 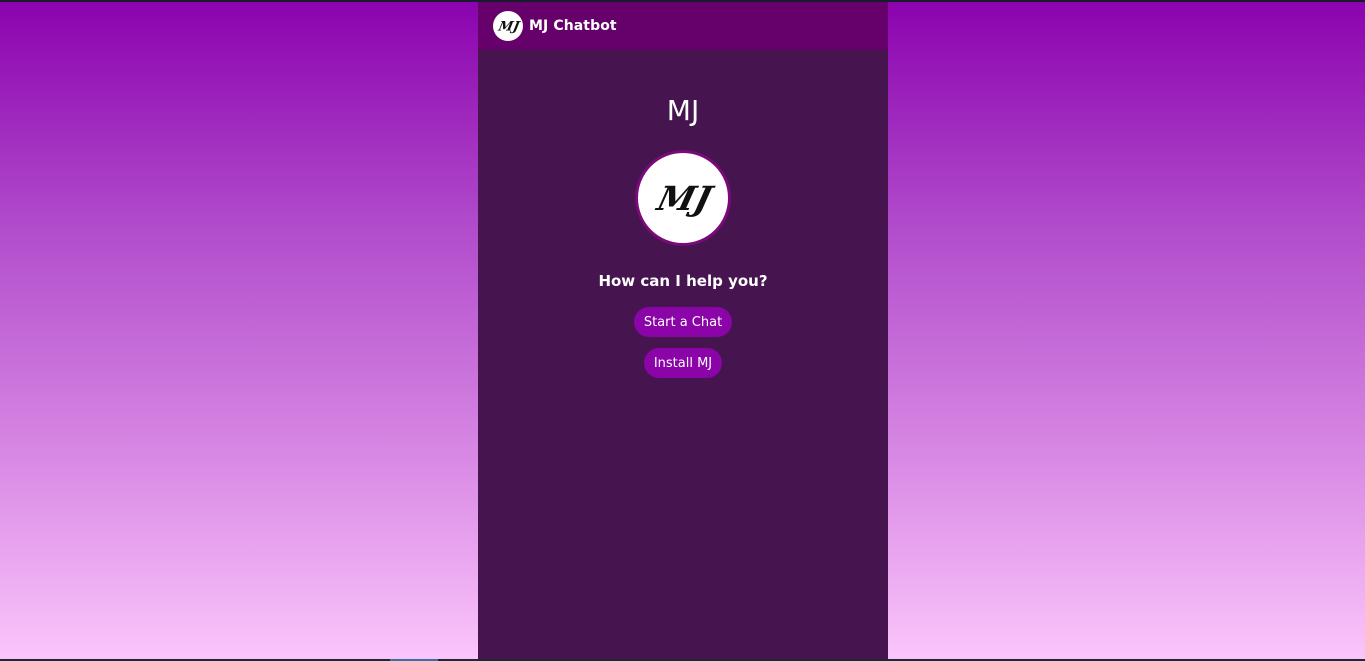 I want to click on bot-avatar: MJ, so click(x=683, y=198).